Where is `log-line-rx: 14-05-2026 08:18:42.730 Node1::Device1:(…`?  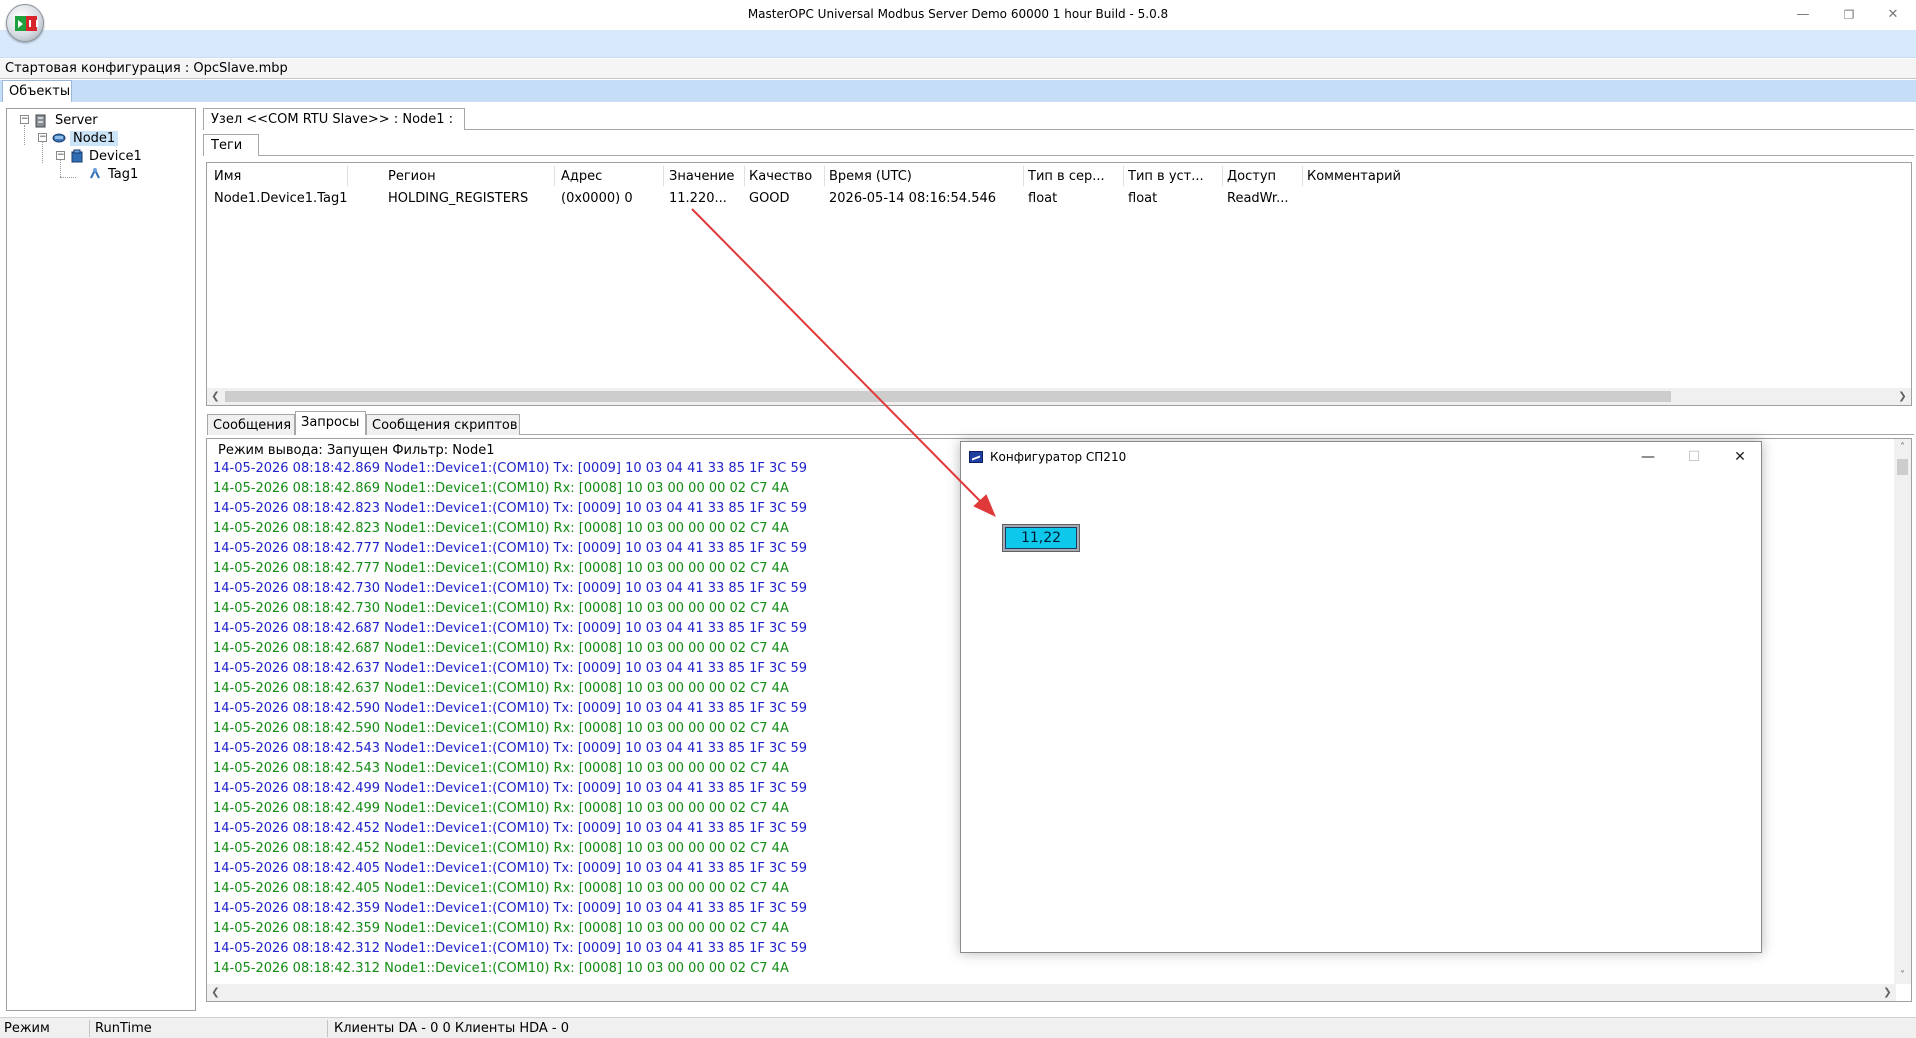
log-line-rx: 14-05-2026 08:18:42.730 Node1::Device1:(… is located at coordinates (501, 608).